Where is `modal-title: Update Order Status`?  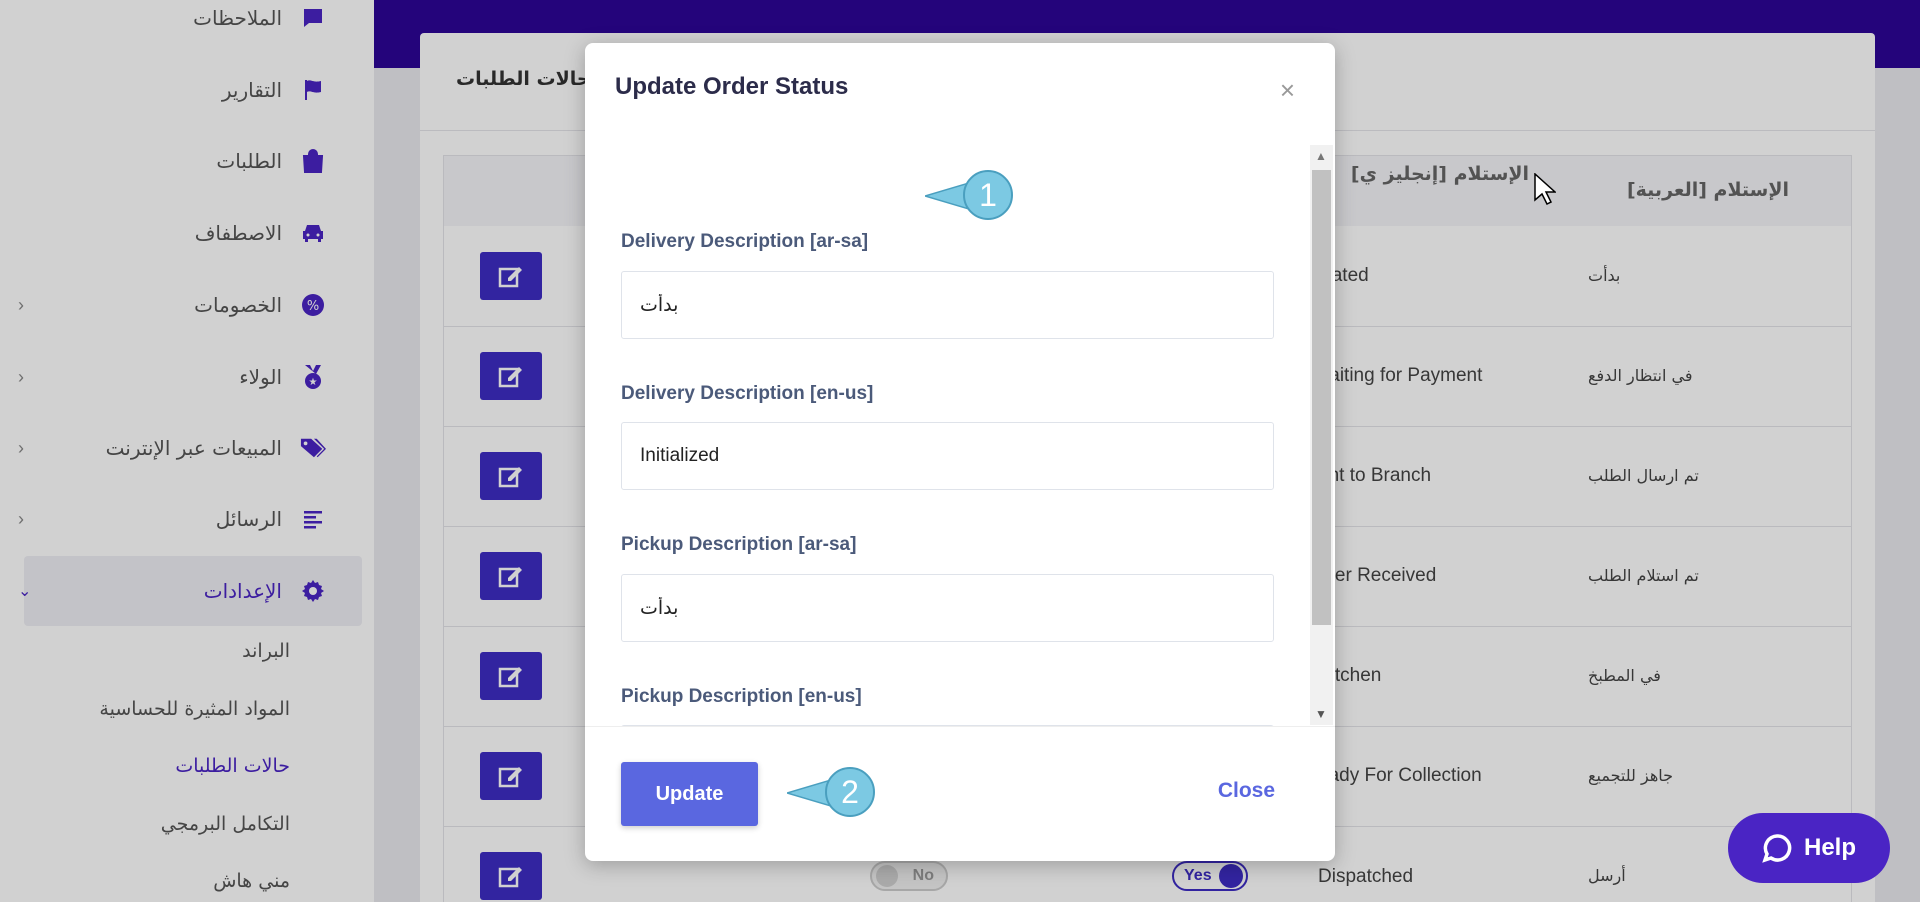
modal-title: Update Order Status is located at coordinates (732, 86).